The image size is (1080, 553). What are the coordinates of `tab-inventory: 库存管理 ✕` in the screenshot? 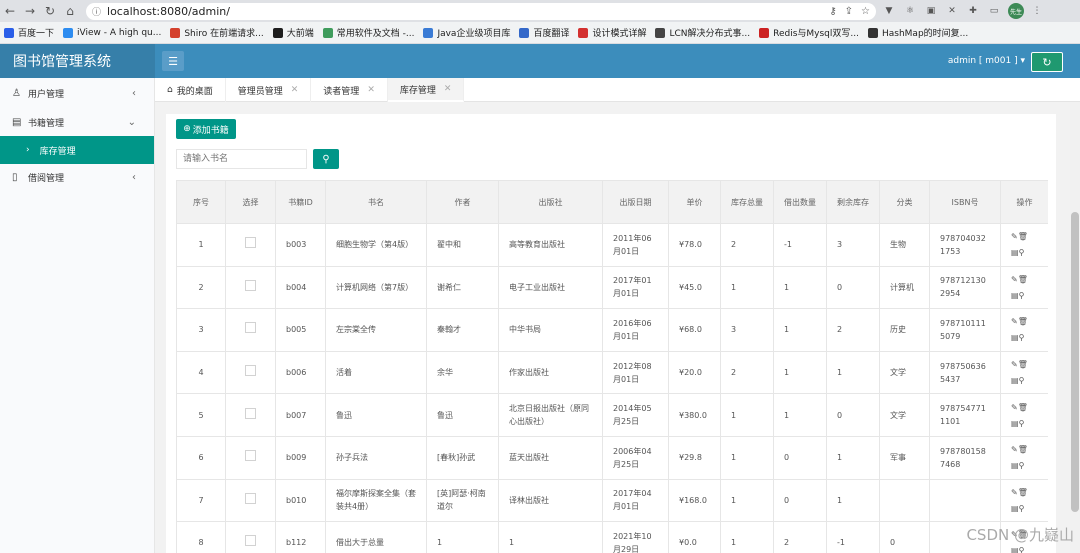 It's located at (426, 90).